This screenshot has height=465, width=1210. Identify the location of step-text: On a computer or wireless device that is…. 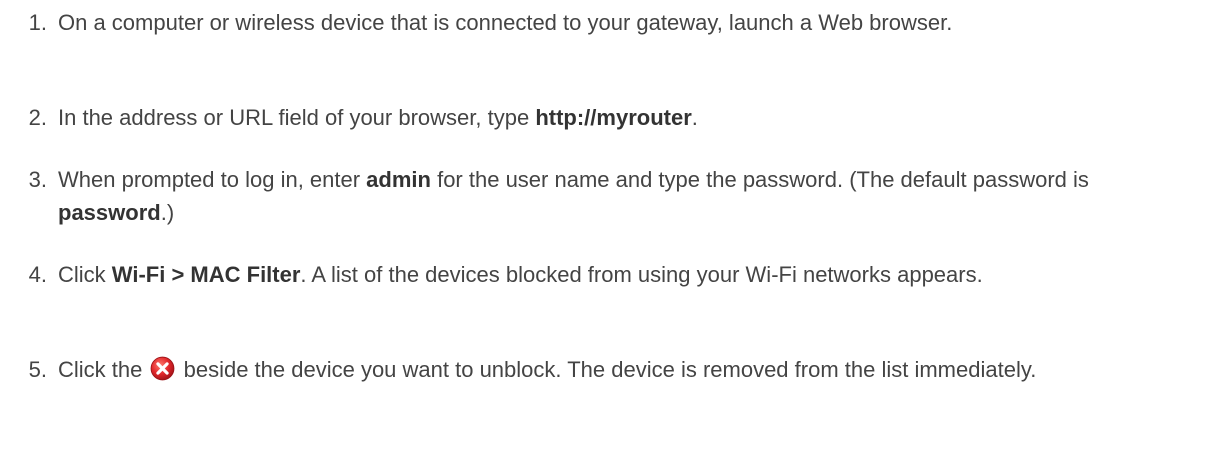
(603, 22).